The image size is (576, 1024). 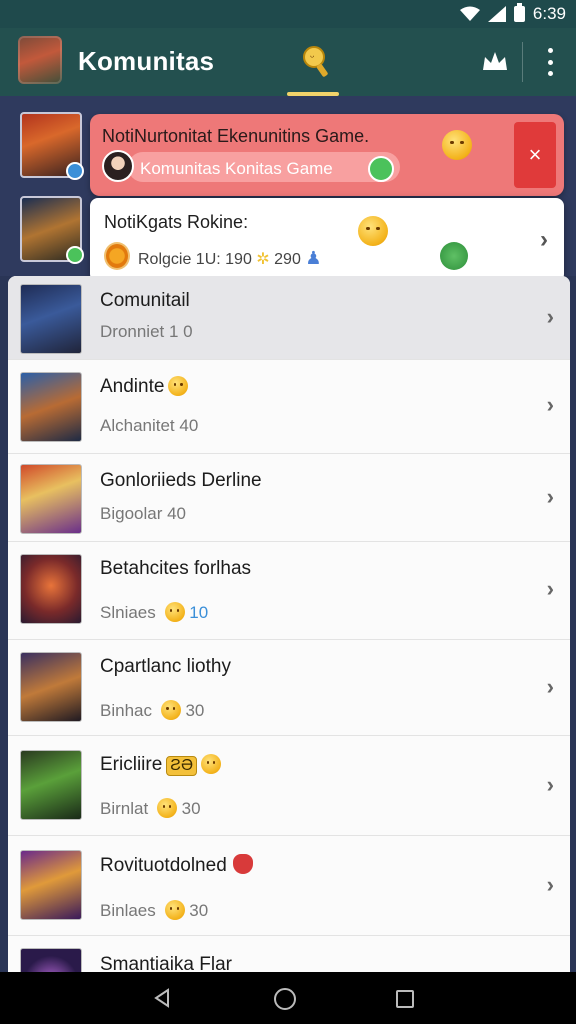 I want to click on status-time: 6:39, so click(x=549, y=13).